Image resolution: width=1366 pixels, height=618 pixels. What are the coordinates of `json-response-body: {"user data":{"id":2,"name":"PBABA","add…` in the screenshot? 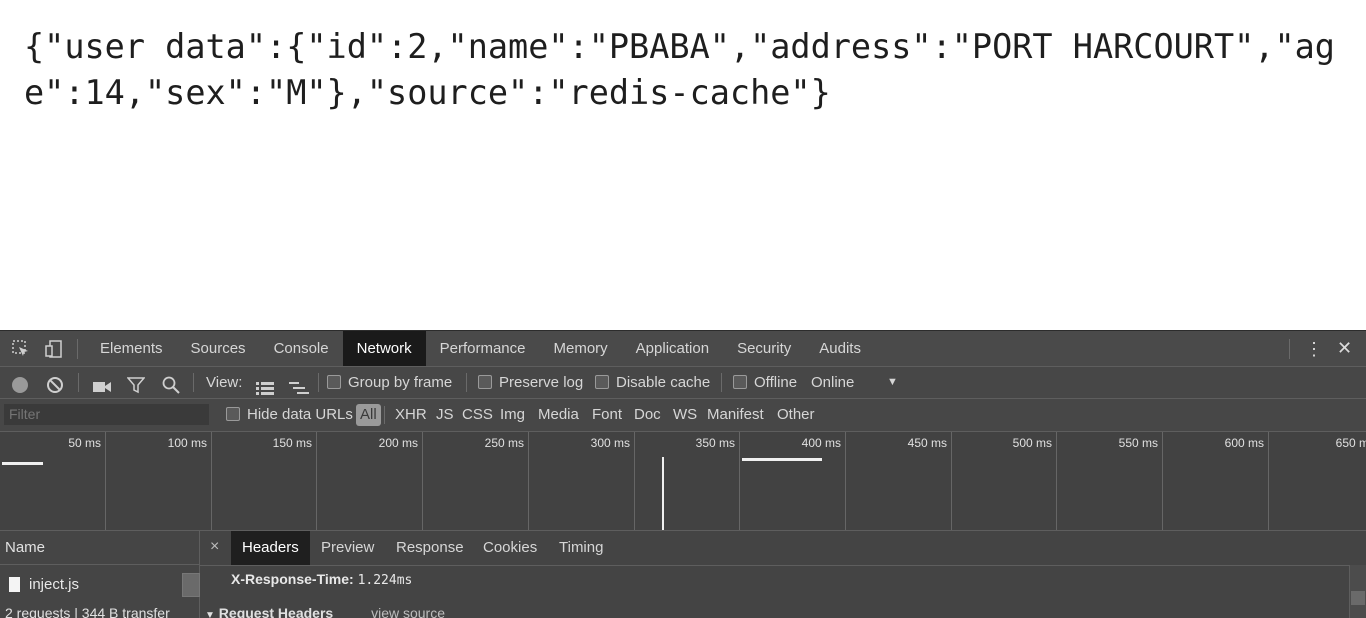 It's located at (679, 69).